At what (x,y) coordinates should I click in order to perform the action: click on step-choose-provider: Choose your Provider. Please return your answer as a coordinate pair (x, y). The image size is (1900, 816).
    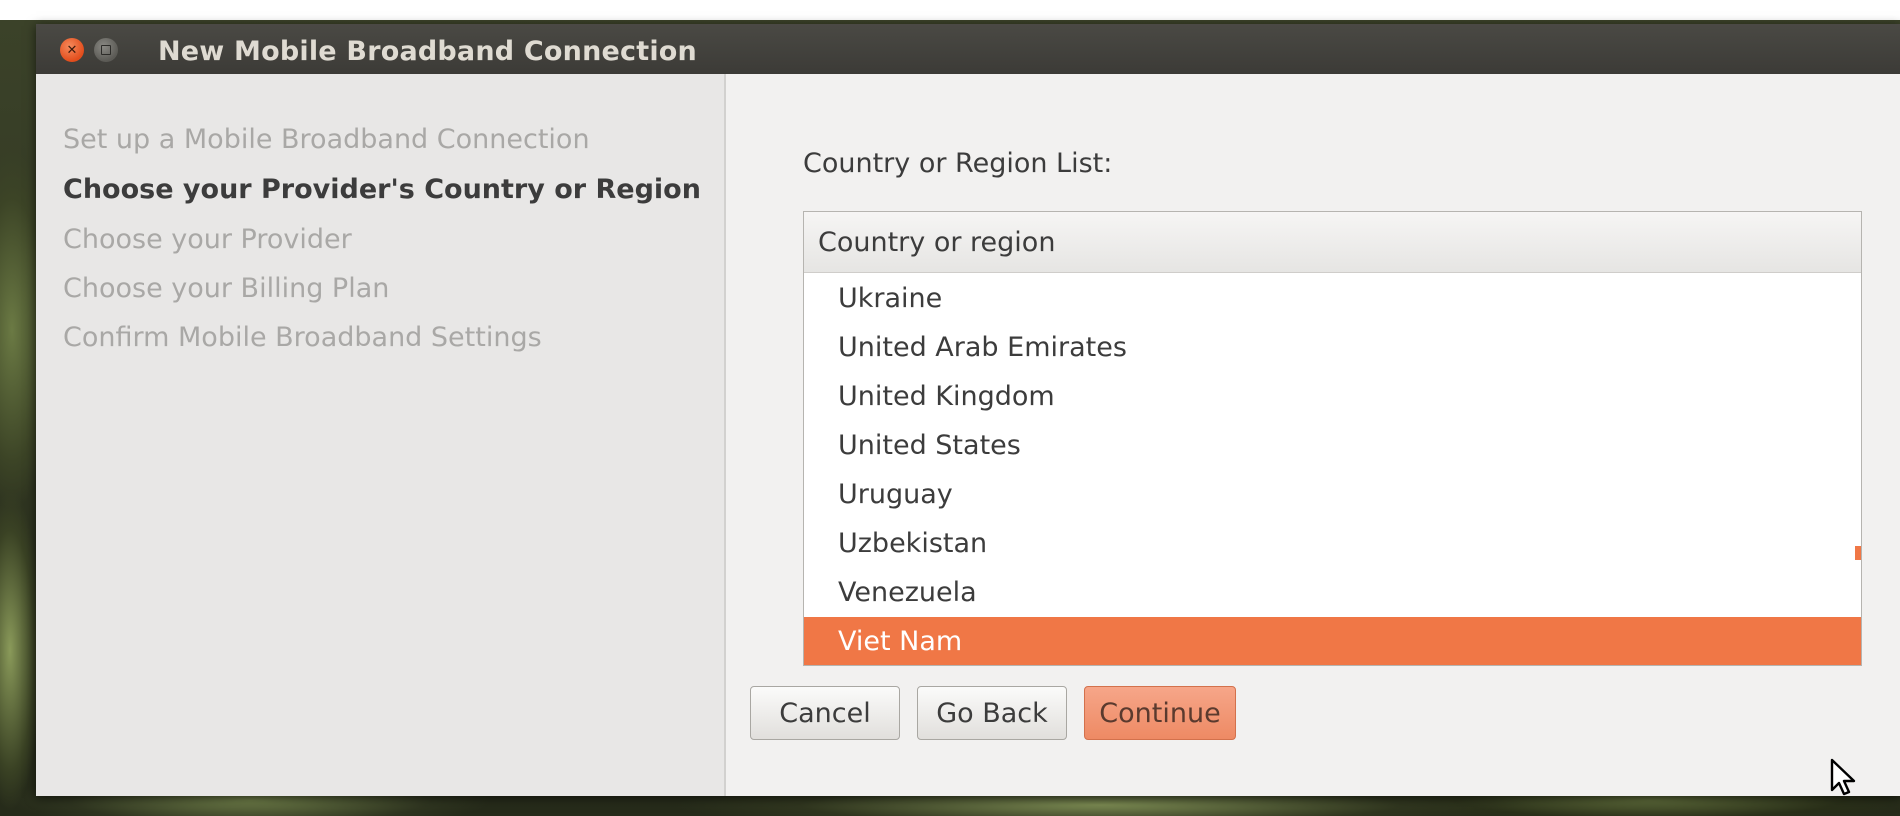
    Looking at the image, I should click on (207, 239).